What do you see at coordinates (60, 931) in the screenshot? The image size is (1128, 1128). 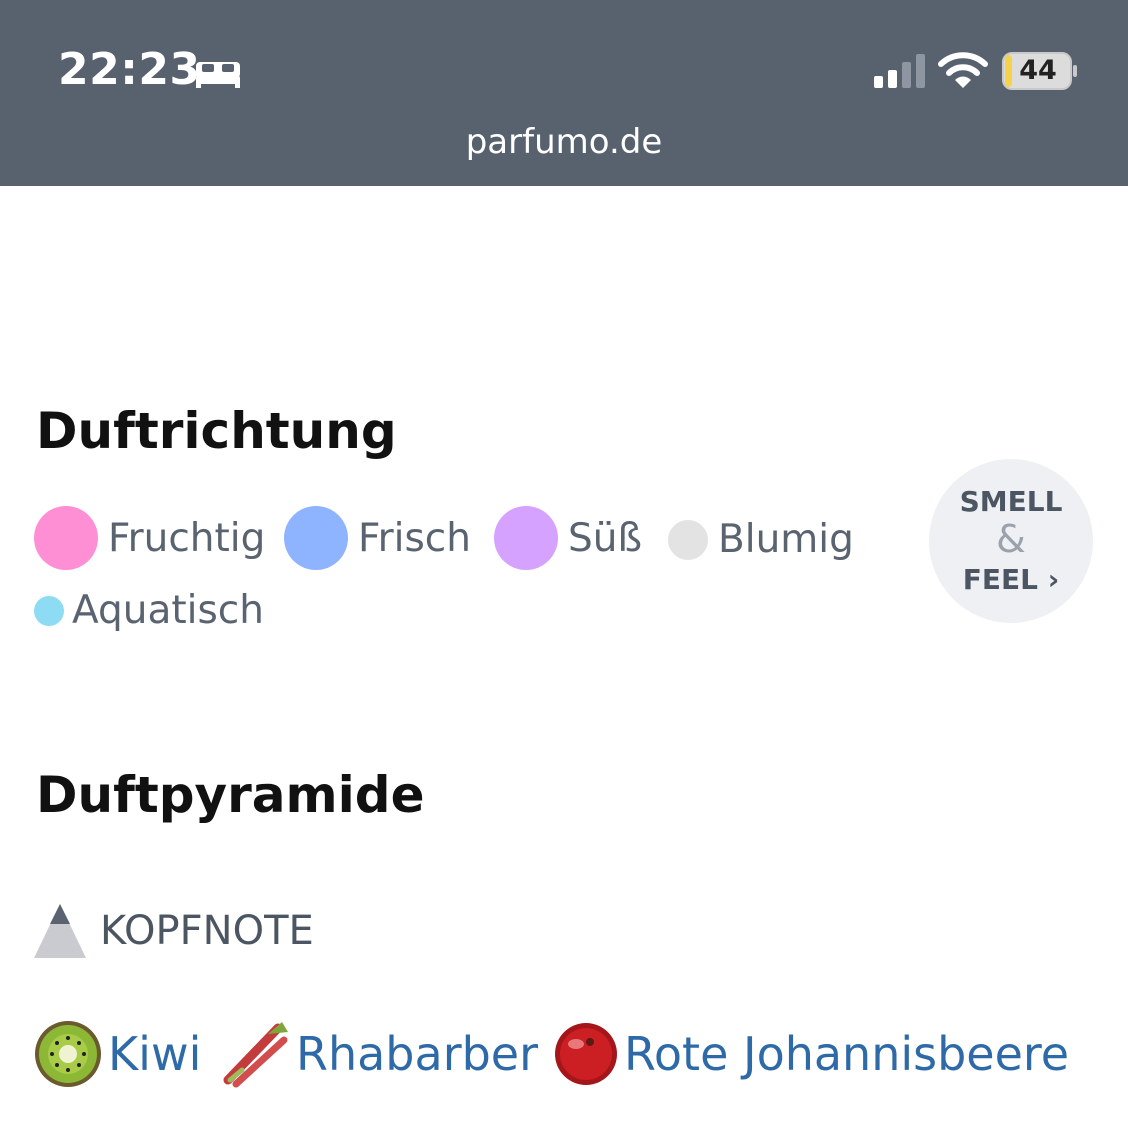 I see `pyramid-top-icon` at bounding box center [60, 931].